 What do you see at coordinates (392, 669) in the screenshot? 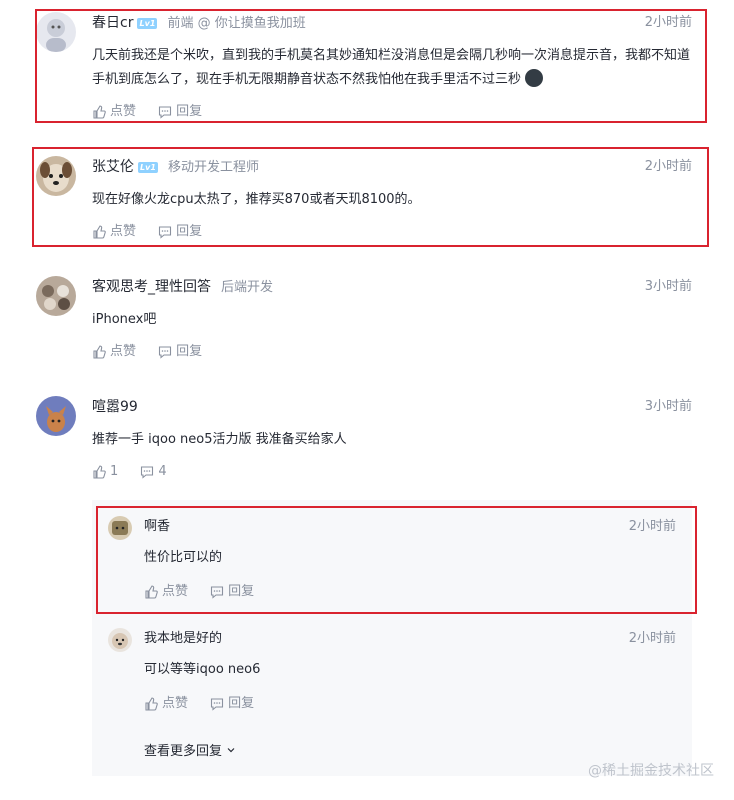
I see `reply-item: 我本地是好的 2小时前 可以等等iqoo neo6 点赞 回复` at bounding box center [392, 669].